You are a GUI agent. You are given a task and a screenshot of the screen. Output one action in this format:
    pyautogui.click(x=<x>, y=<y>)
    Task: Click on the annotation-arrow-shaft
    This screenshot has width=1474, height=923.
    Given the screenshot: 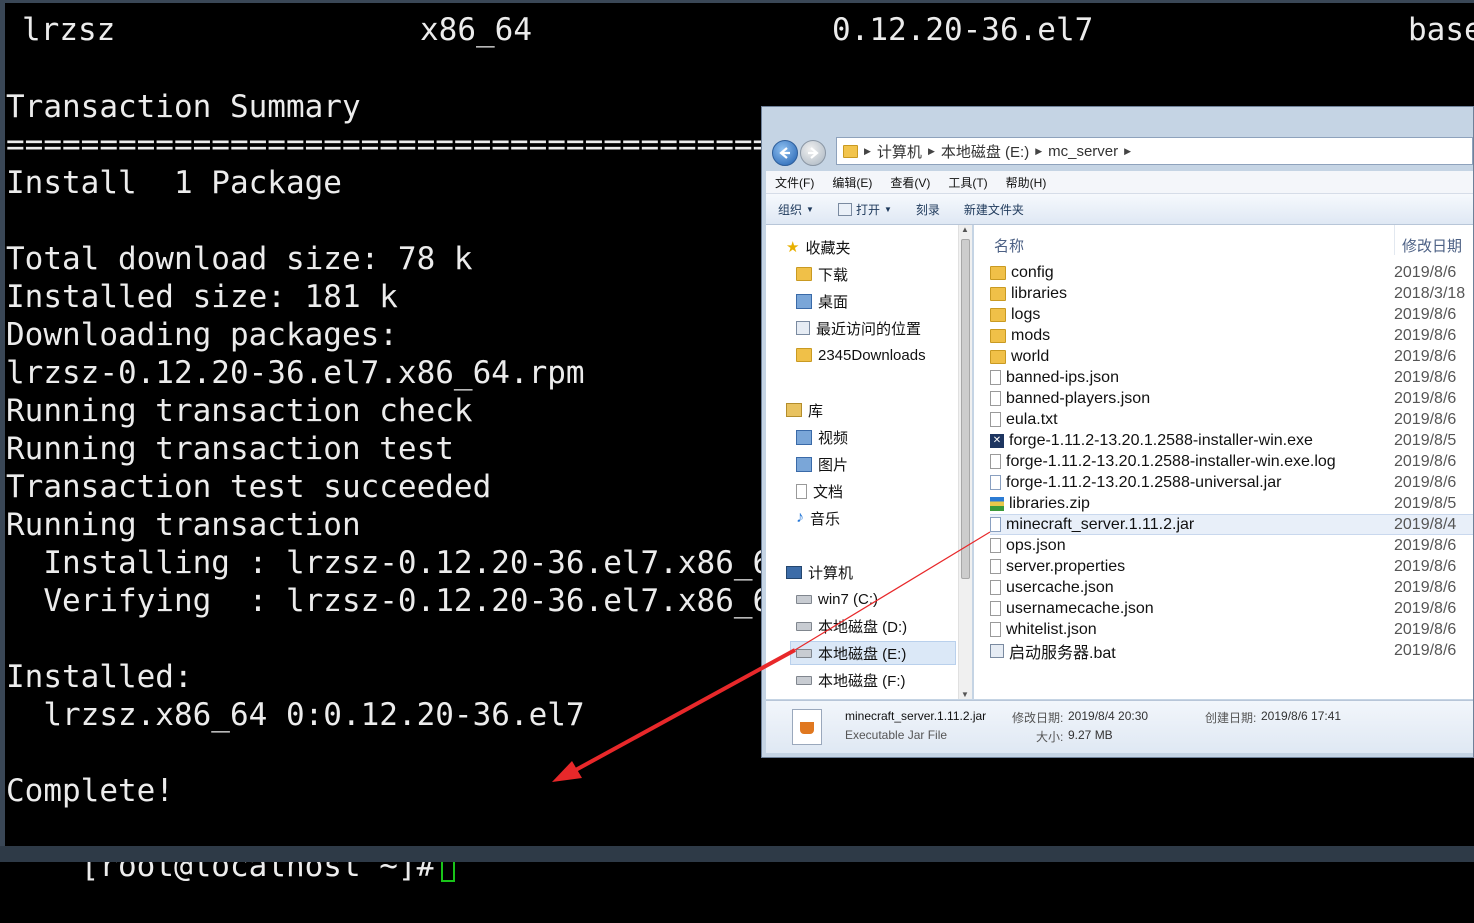 What is the action you would take?
    pyautogui.click(x=683, y=711)
    